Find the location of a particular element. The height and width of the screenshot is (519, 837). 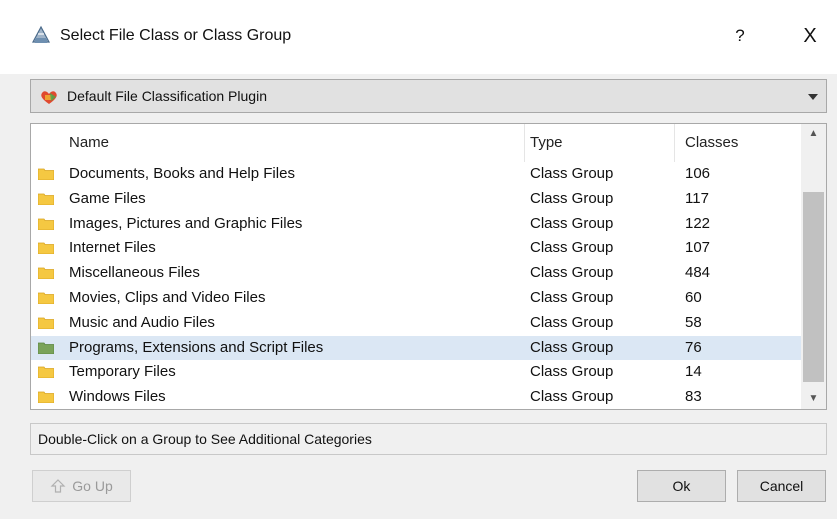

app-icon is located at coordinates (41, 34).